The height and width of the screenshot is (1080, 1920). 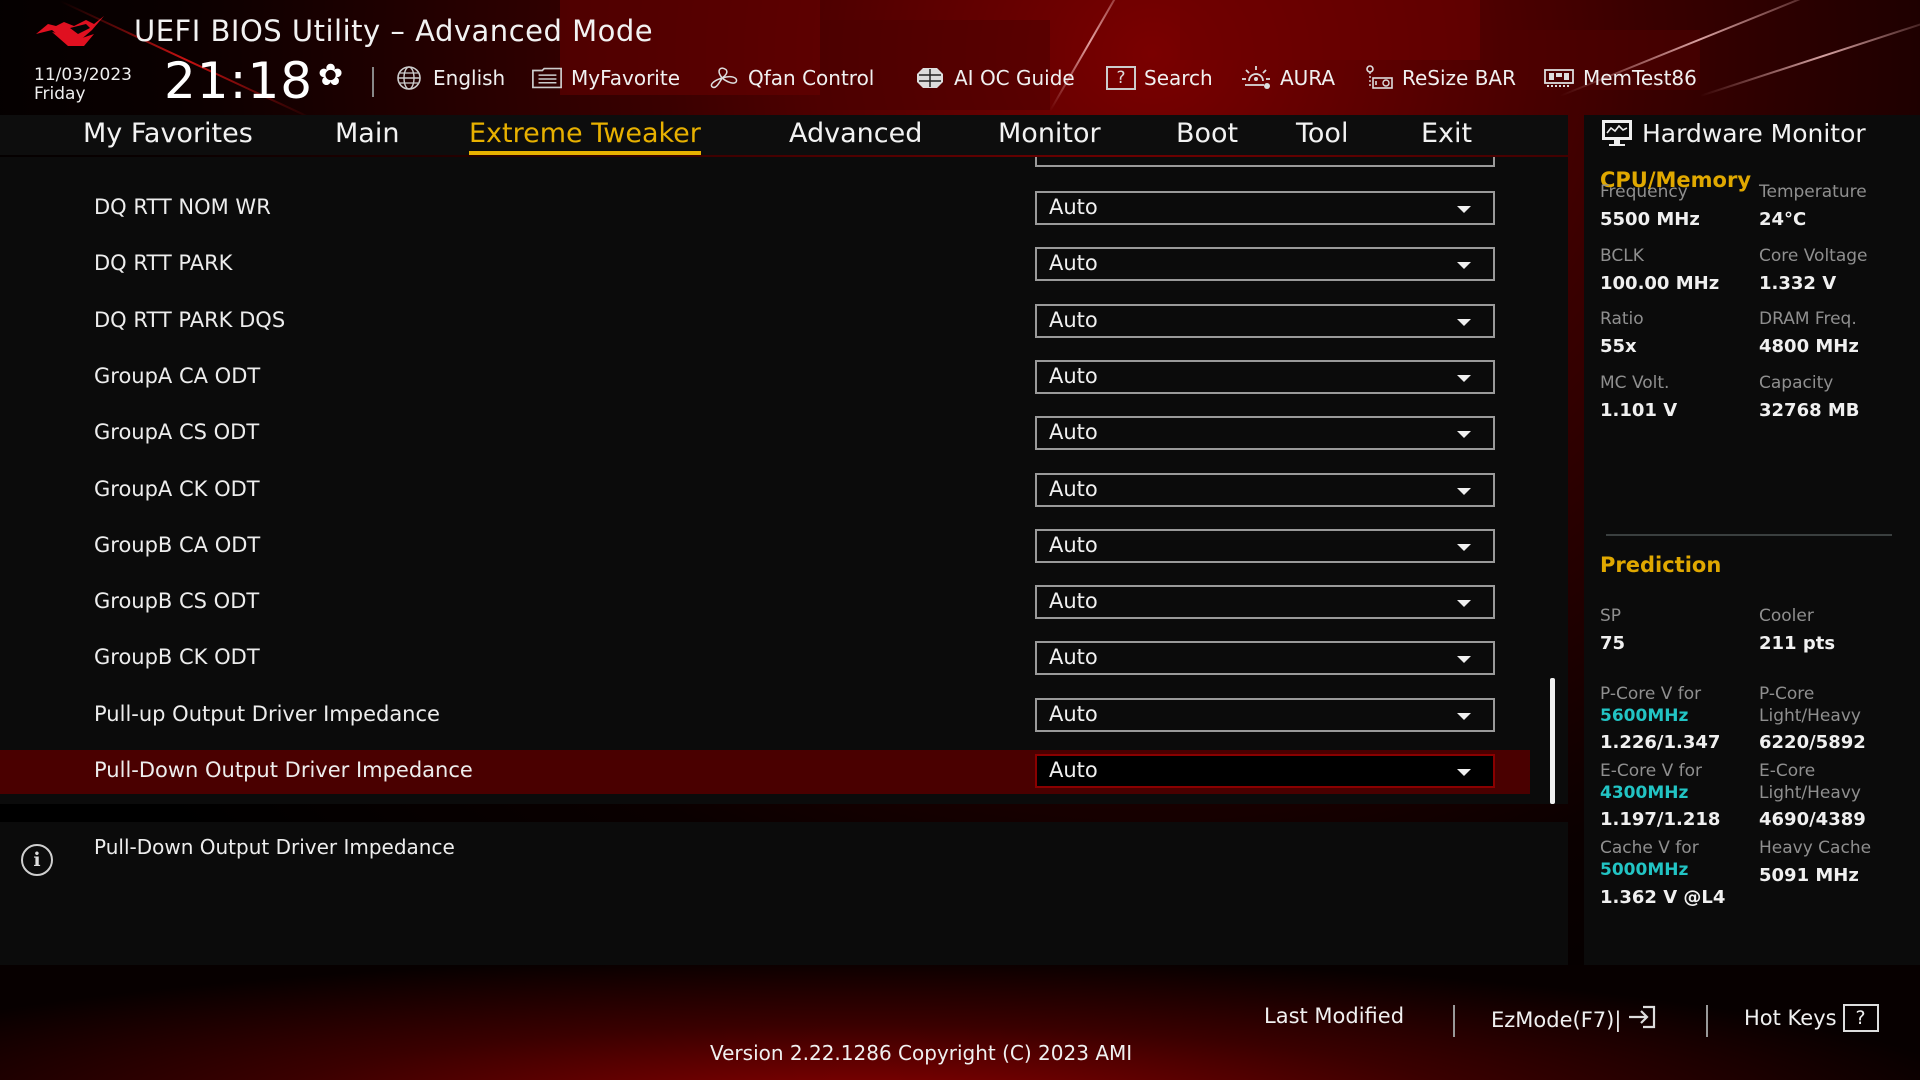 What do you see at coordinates (1049, 135) in the screenshot?
I see `tab-monitor: Monitor` at bounding box center [1049, 135].